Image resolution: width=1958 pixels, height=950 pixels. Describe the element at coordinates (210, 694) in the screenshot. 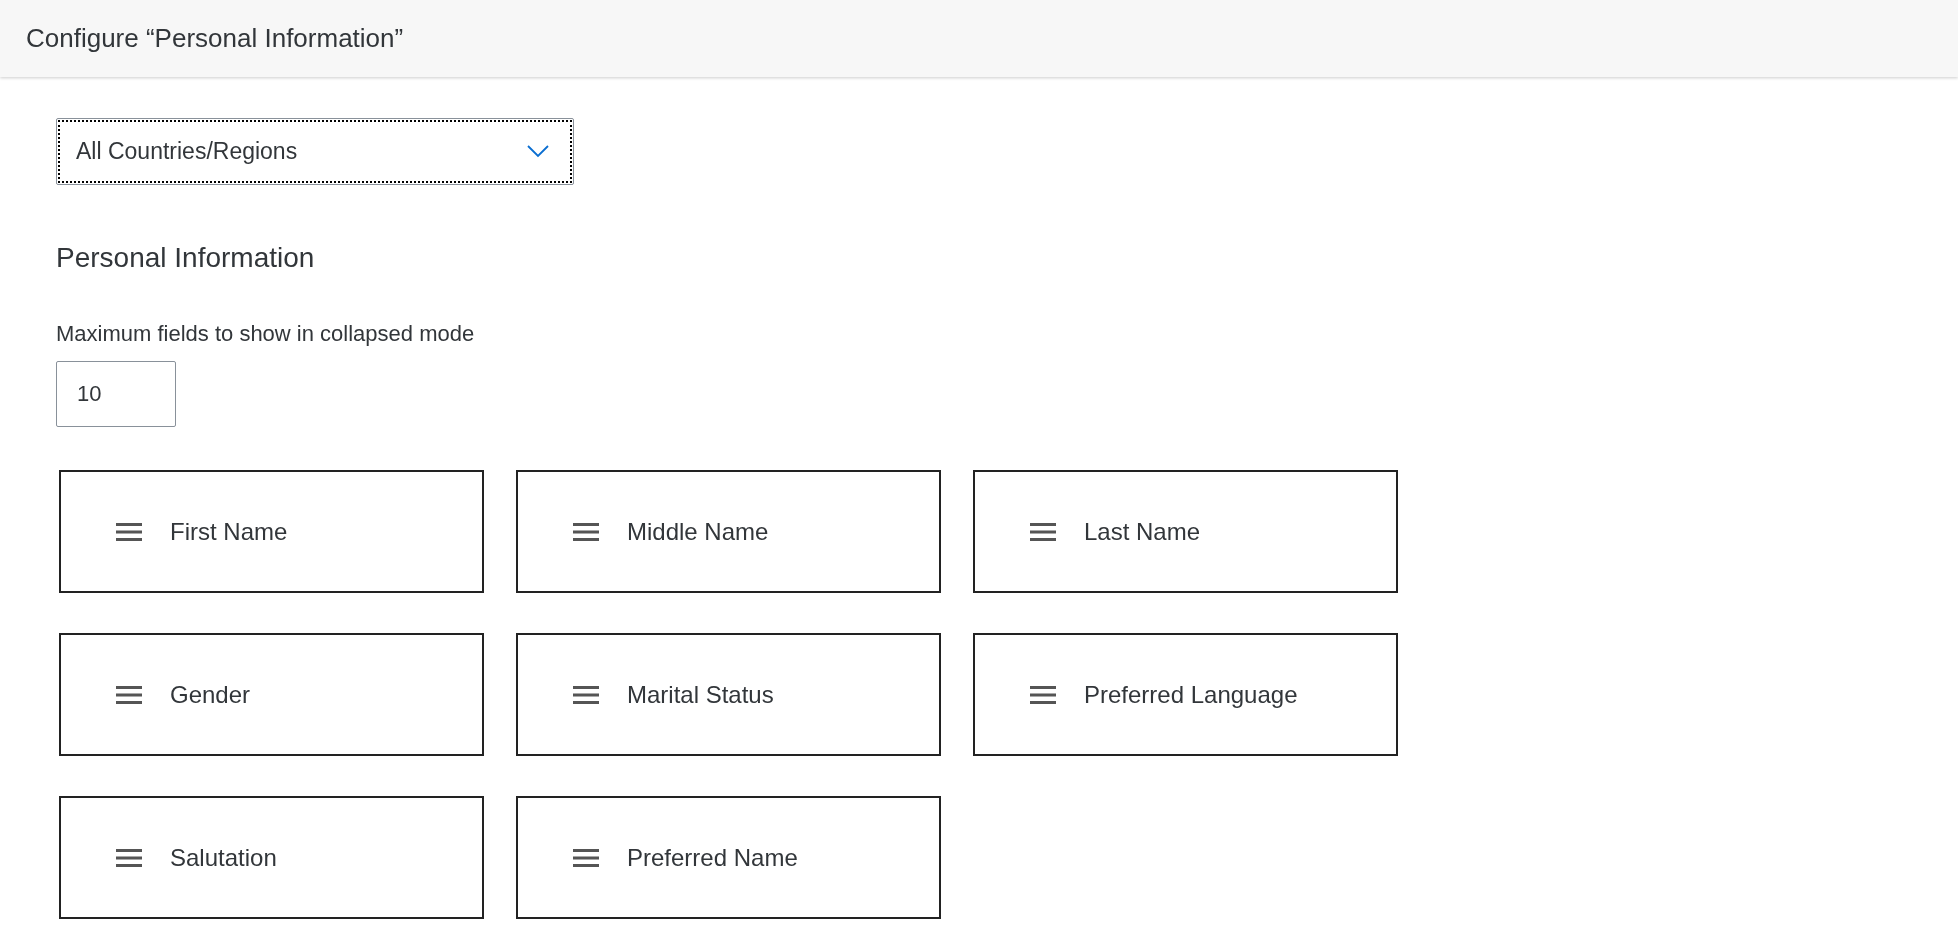

I see `field-name: Gender` at that location.